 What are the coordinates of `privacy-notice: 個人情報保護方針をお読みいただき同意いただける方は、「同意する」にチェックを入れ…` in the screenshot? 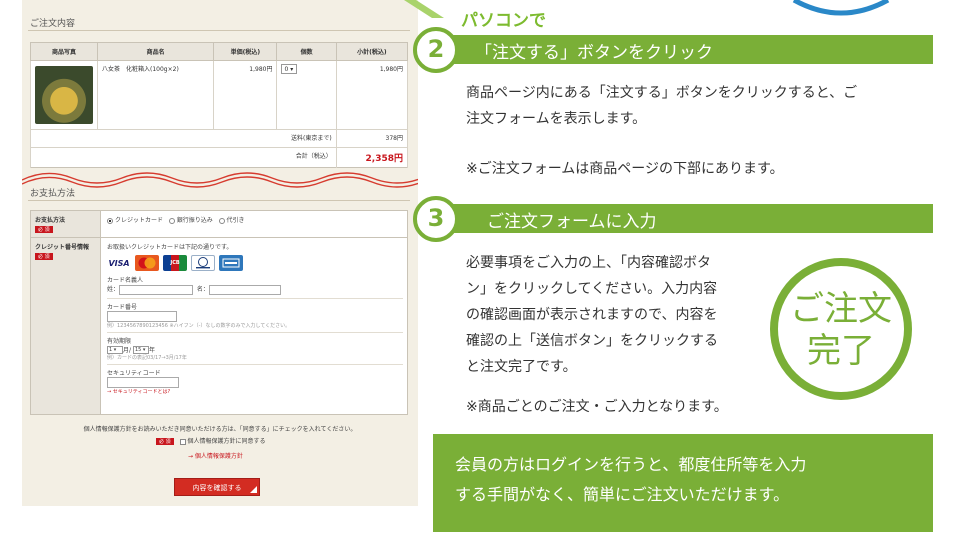 It's located at (220, 429).